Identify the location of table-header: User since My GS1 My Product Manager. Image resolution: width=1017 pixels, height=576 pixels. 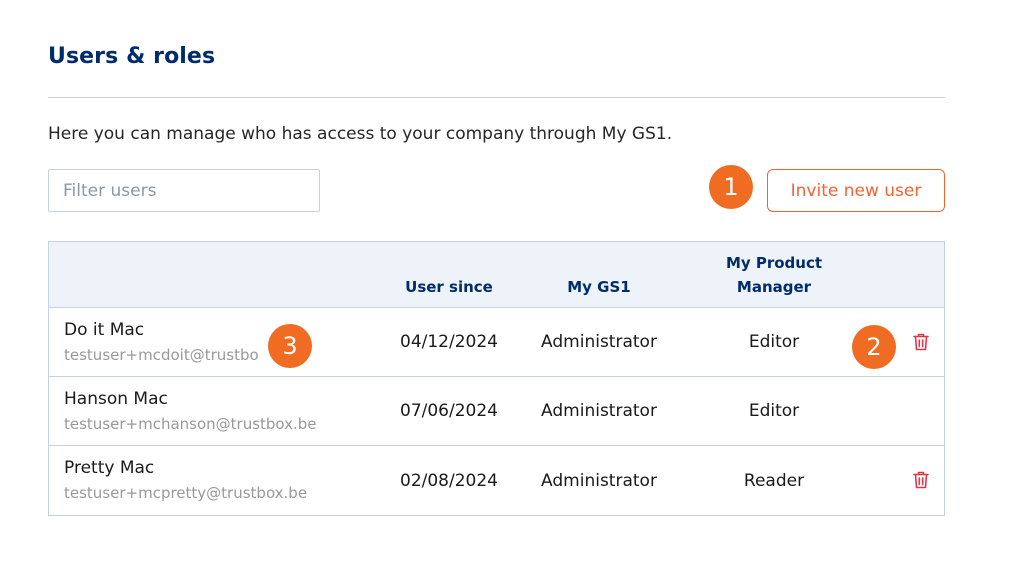
(496, 275).